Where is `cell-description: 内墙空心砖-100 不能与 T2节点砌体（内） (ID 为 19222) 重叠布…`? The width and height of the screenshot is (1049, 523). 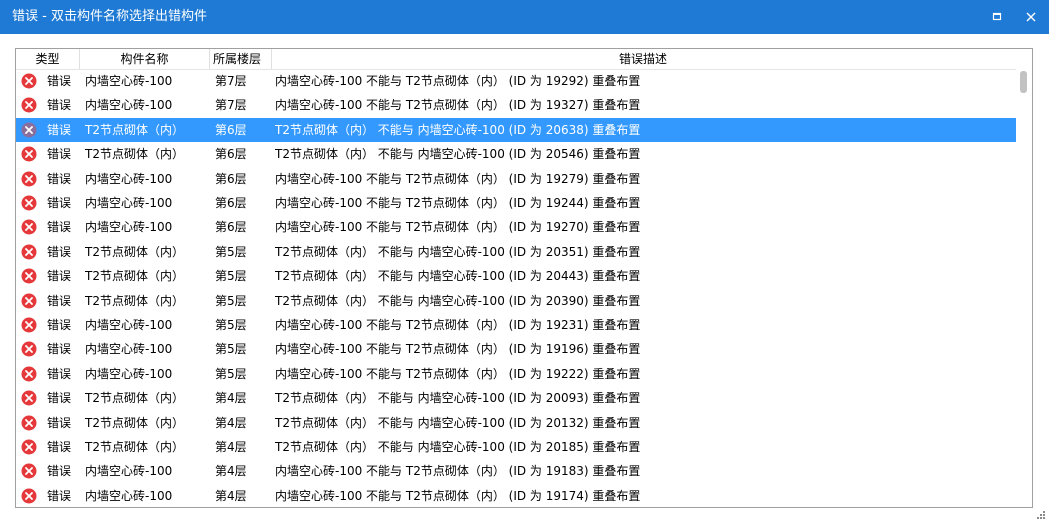
cell-description: 内墙空心砖-100 不能与 T2节点砌体（内） (ID 为 19222) 重叠布… is located at coordinates (458, 373).